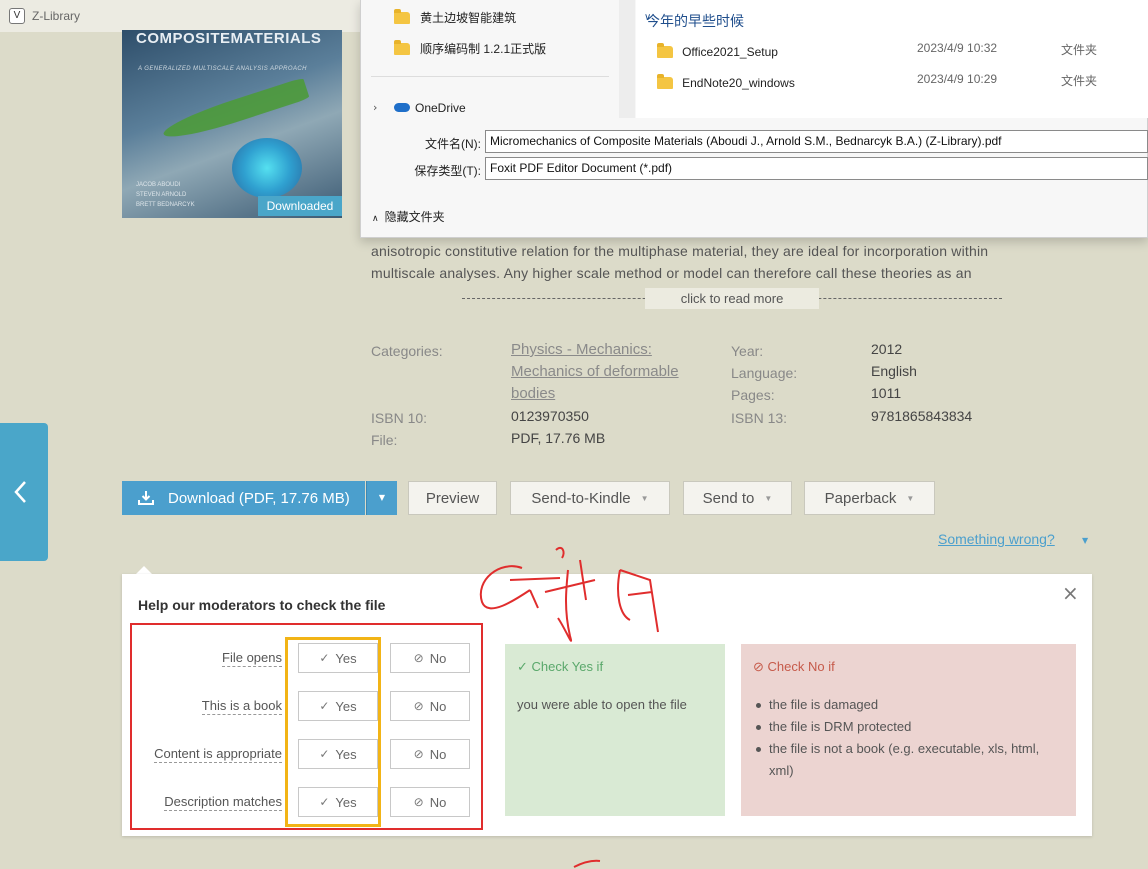 The width and height of the screenshot is (1148, 869). Describe the element at coordinates (922, 416) in the screenshot. I see `isbn13-value: 9781865843834` at that location.